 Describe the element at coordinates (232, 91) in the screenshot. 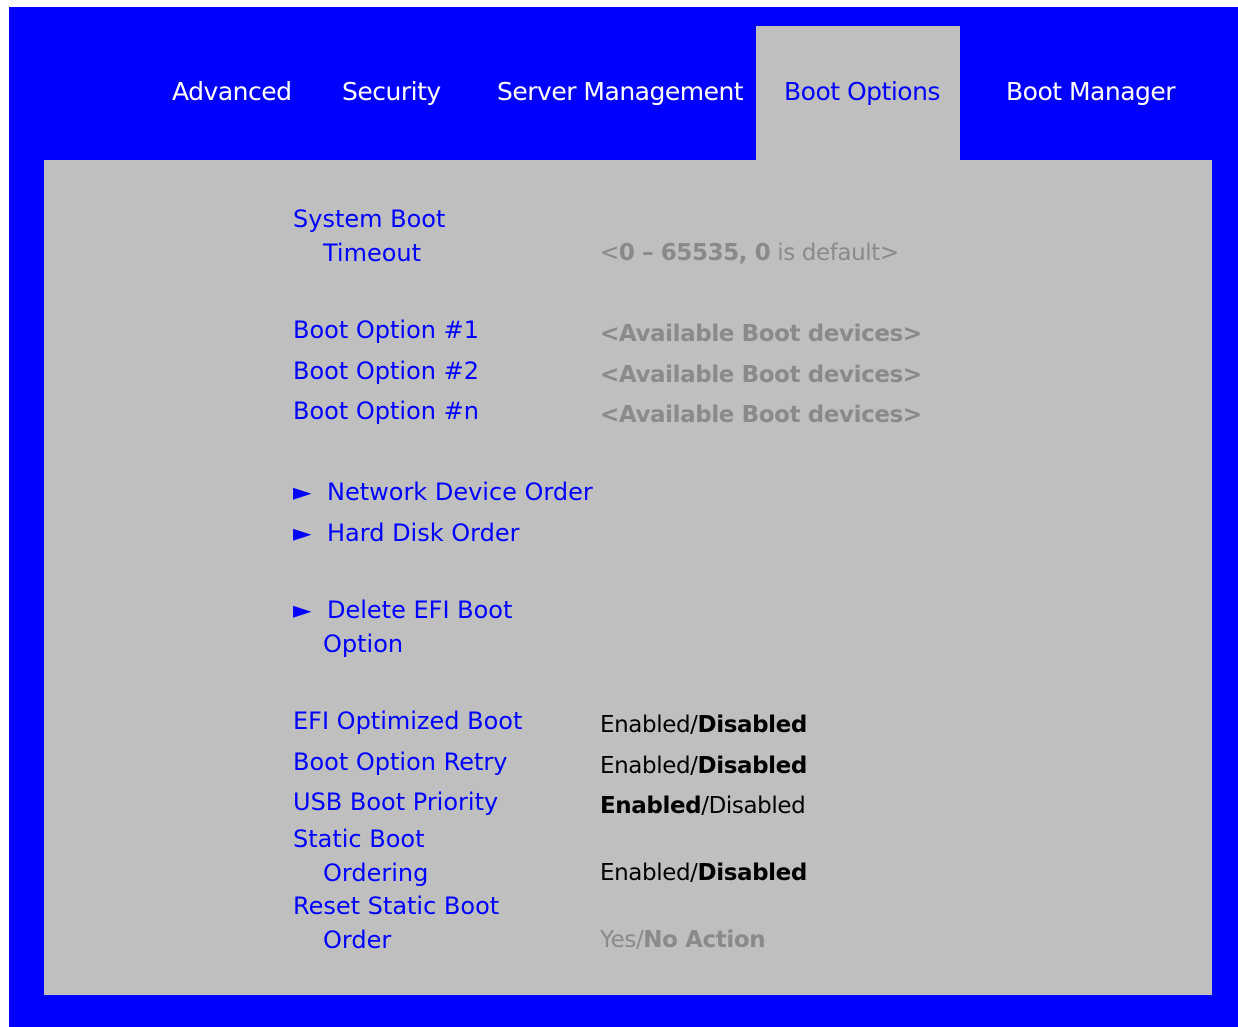

I see `tab-advanced: Advanced` at that location.